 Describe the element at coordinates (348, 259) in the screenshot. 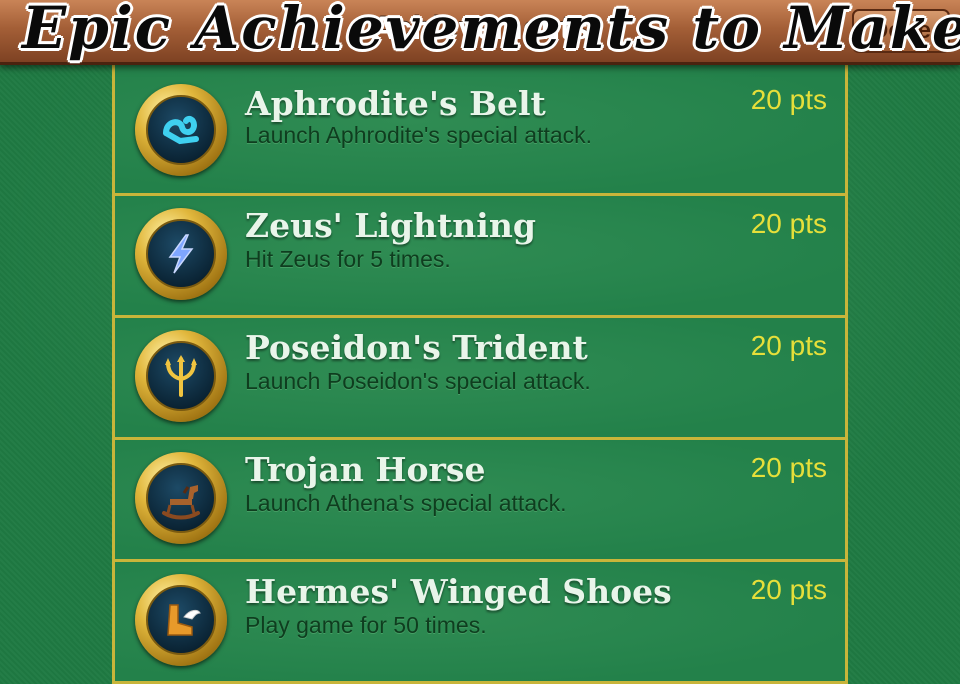

I see `achievement-description: Hit Zeus for 5 times.` at that location.